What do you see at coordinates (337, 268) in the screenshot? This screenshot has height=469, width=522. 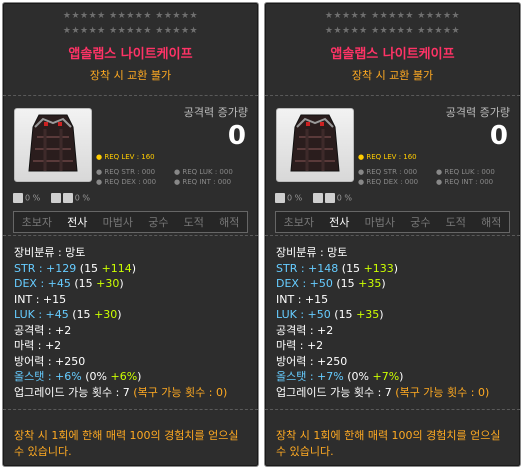 I see `stat-str: STR : +148 (15 +133)` at bounding box center [337, 268].